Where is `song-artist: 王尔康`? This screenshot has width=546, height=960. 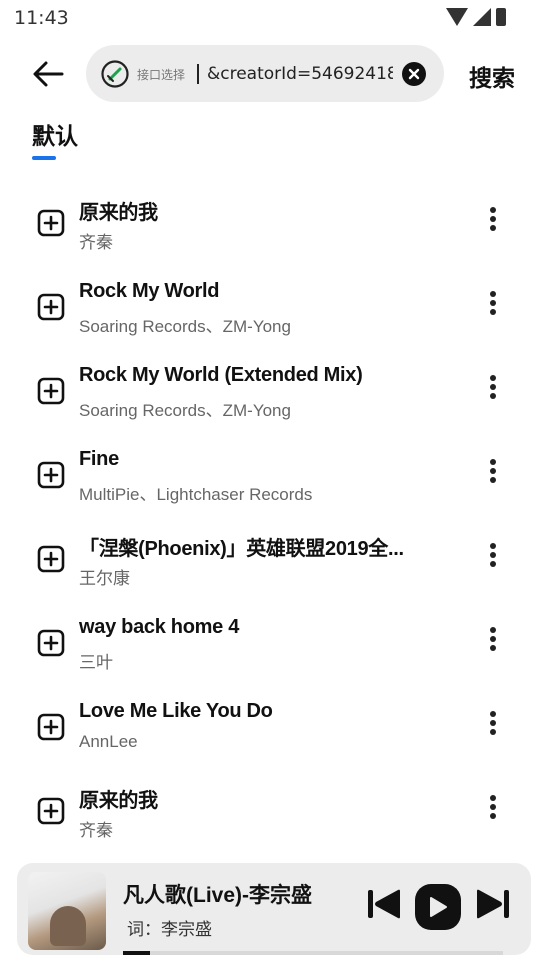 song-artist: 王尔康 is located at coordinates (104, 578).